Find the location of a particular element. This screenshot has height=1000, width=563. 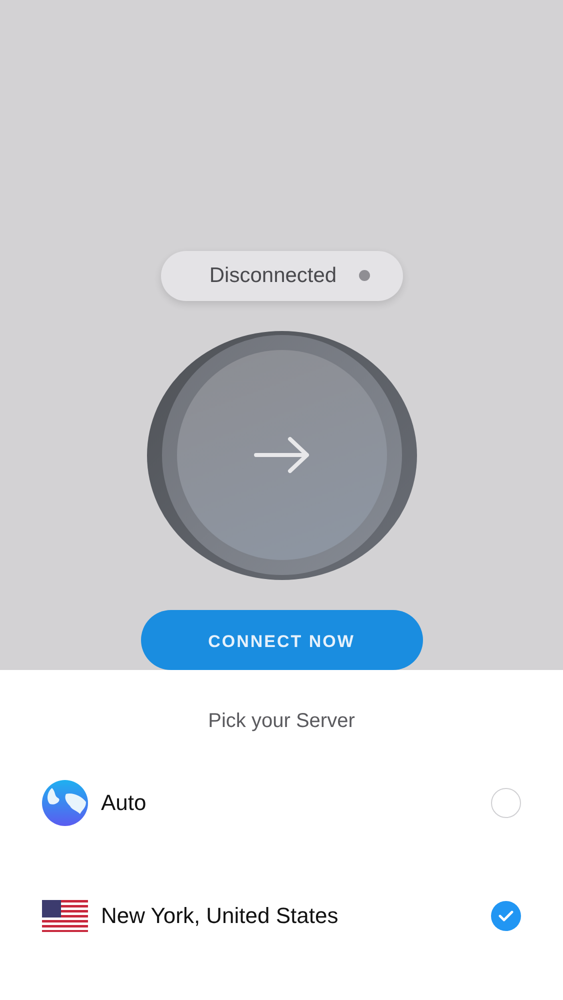

arrow-right-icon is located at coordinates (281, 455).